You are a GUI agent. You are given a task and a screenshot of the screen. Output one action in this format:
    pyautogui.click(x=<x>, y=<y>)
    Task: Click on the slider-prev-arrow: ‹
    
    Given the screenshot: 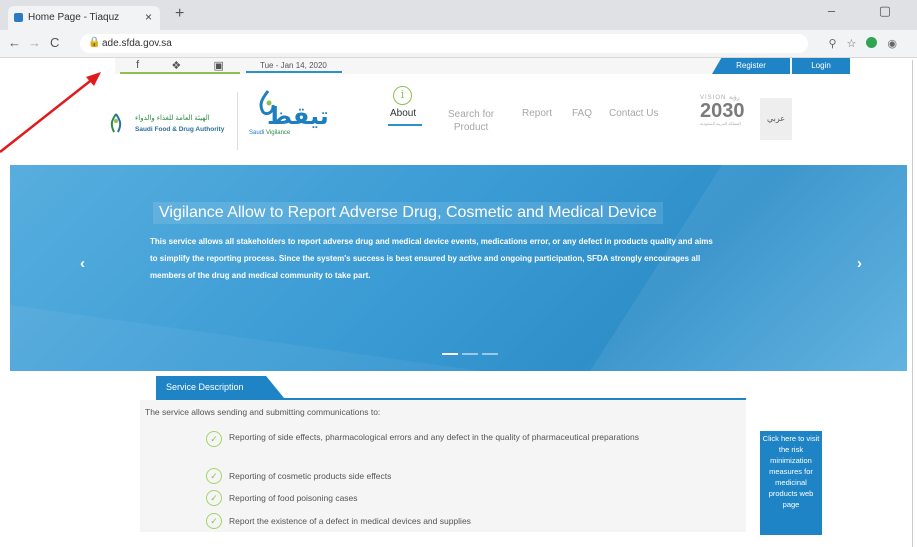 What is the action you would take?
    pyautogui.click(x=82, y=263)
    